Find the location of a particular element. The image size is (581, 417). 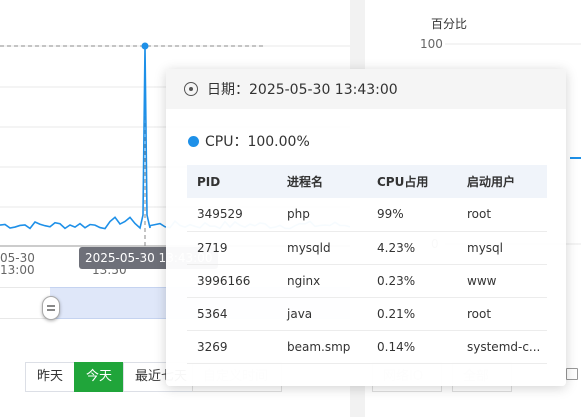

series-dot-icon is located at coordinates (193, 141).